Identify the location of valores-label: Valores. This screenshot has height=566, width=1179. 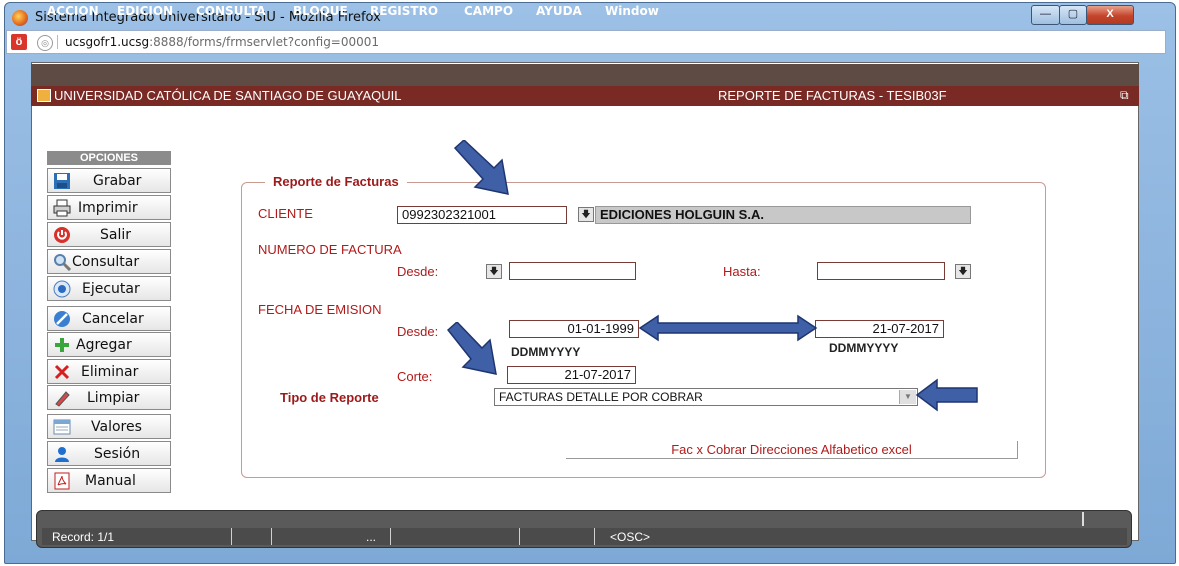
(116, 427).